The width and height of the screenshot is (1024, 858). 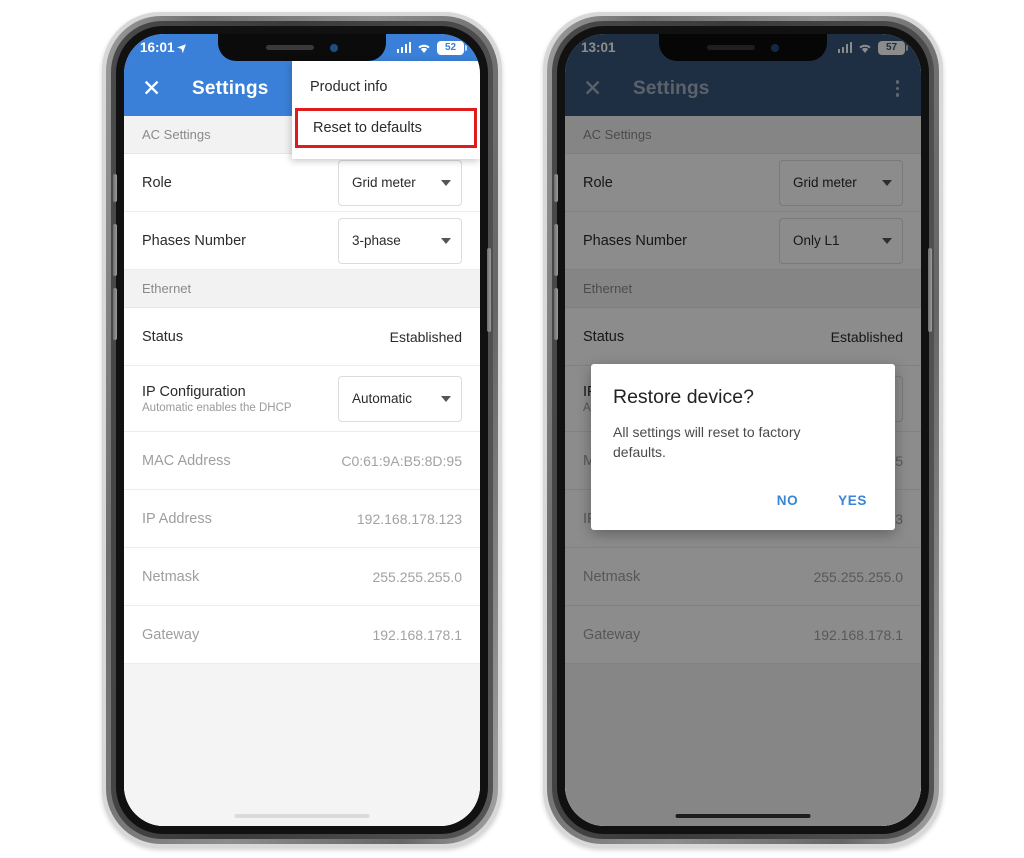 I want to click on dialog-actions: NO YES, so click(x=743, y=505).